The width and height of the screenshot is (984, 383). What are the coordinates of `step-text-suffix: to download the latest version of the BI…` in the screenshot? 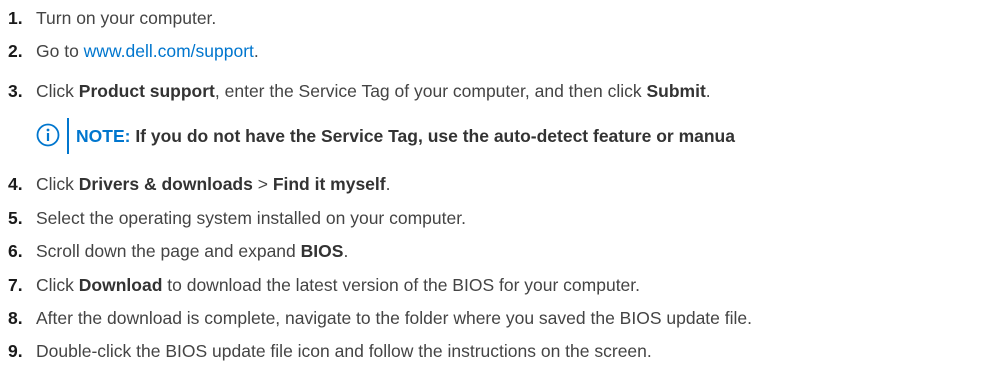 It's located at (401, 285).